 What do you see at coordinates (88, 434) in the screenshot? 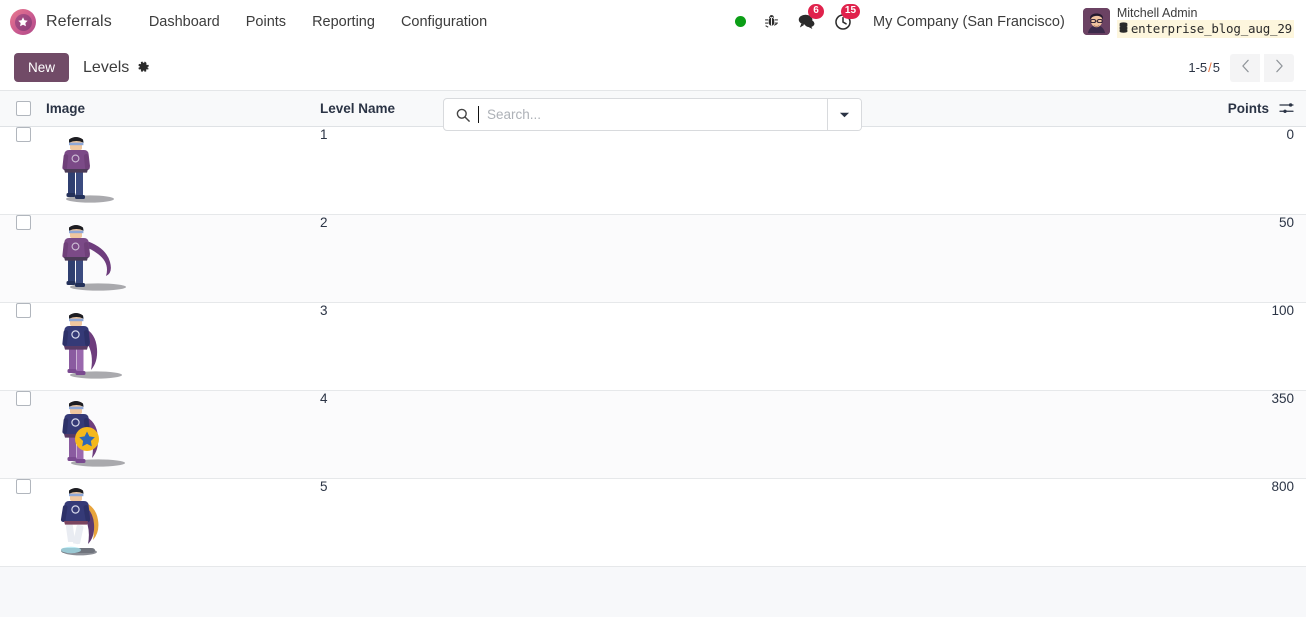
I see `level-4-hero-icon` at bounding box center [88, 434].